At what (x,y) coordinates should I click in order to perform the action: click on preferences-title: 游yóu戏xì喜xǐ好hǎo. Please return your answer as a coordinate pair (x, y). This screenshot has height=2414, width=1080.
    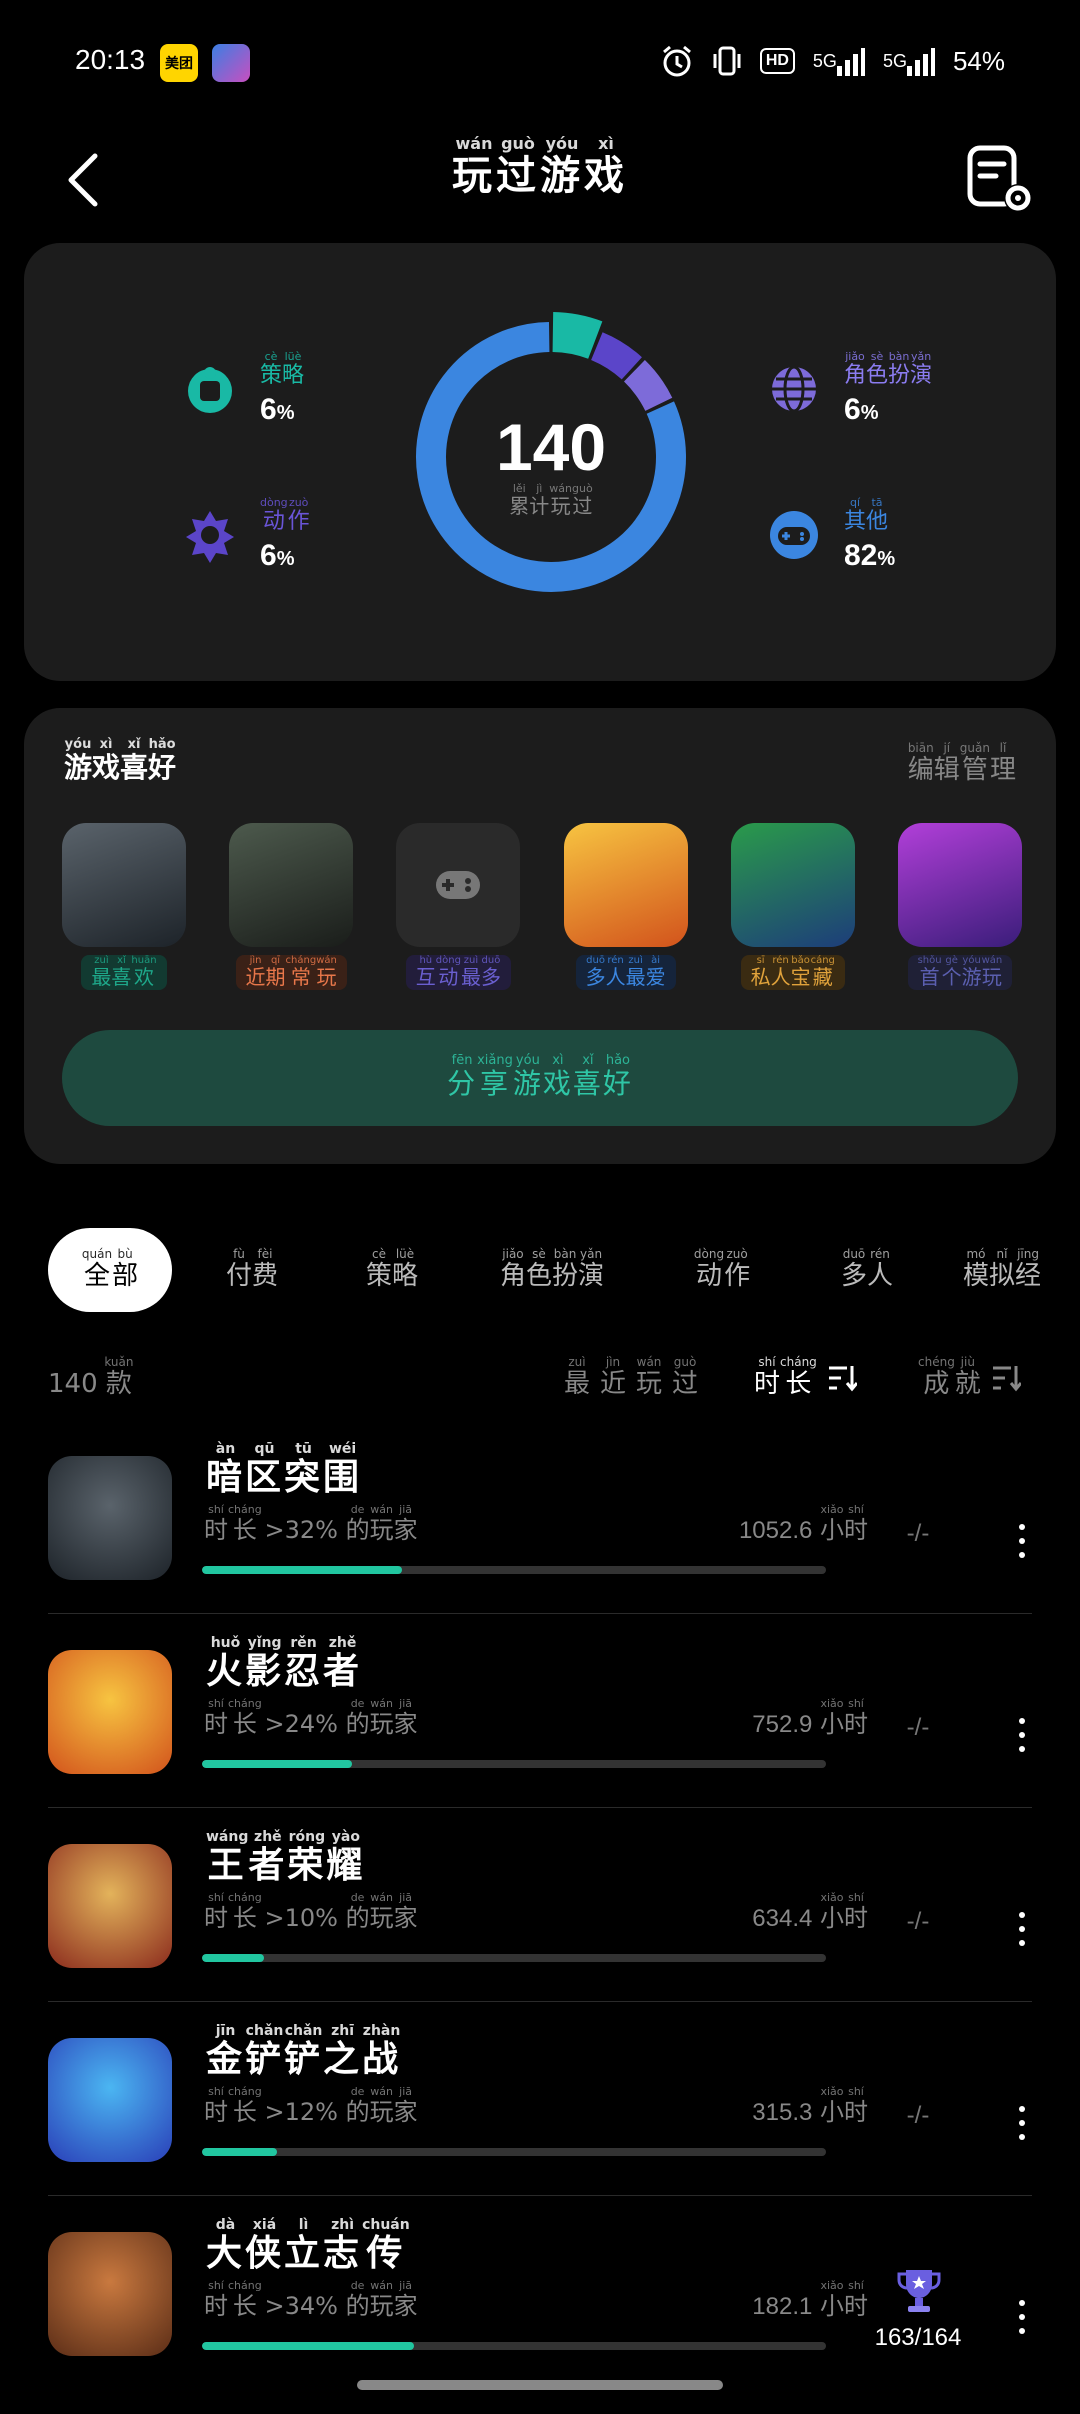
    Looking at the image, I should click on (120, 760).